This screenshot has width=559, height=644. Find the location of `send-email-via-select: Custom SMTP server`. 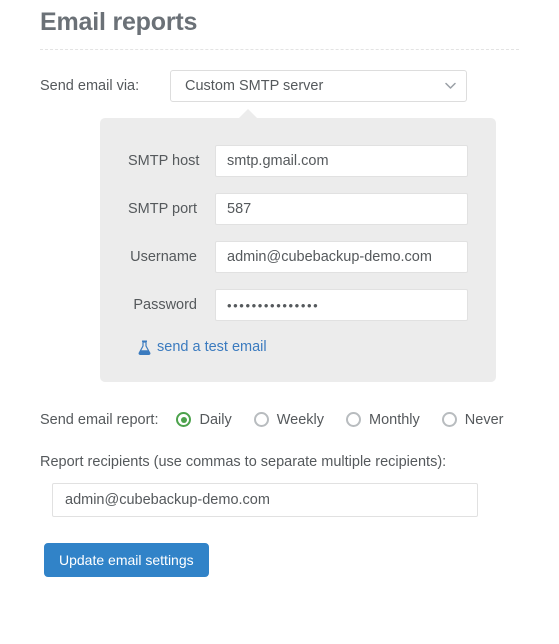

send-email-via-select: Custom SMTP server is located at coordinates (318, 86).